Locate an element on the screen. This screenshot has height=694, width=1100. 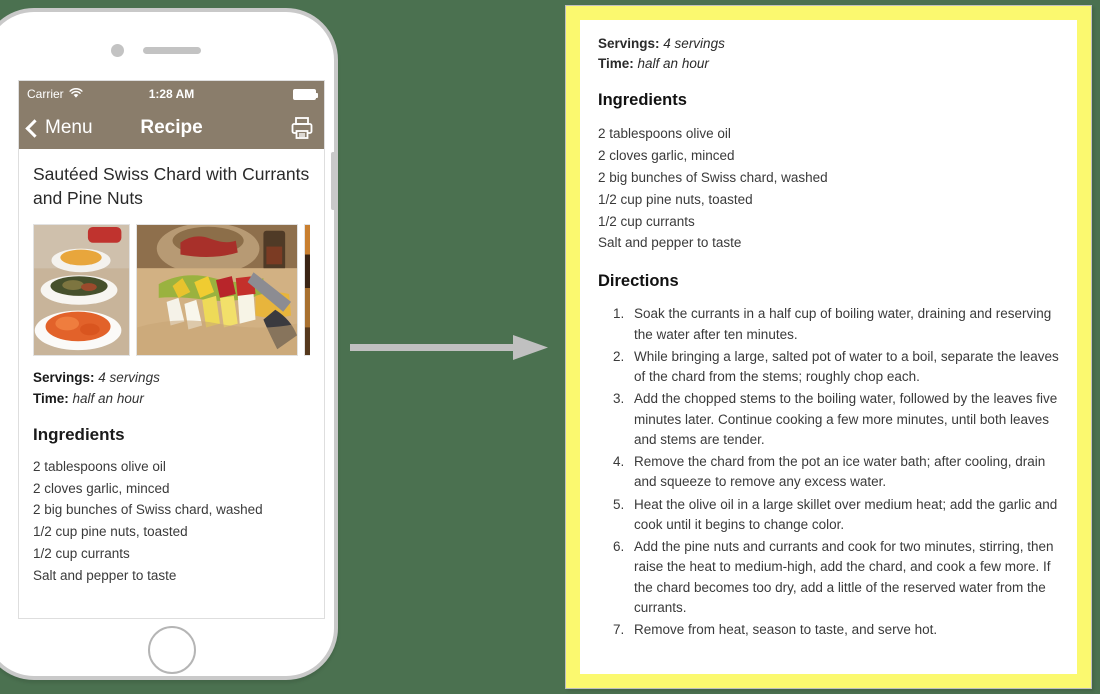
navigation-bar: Menu Recipe is located at coordinates (171, 128).